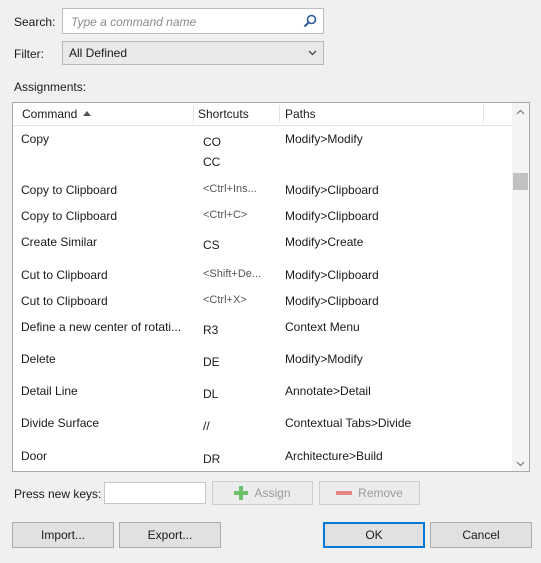 This screenshot has width=541, height=563. What do you see at coordinates (263, 456) in the screenshot?
I see `table-row: Door DR Architecture>Build` at bounding box center [263, 456].